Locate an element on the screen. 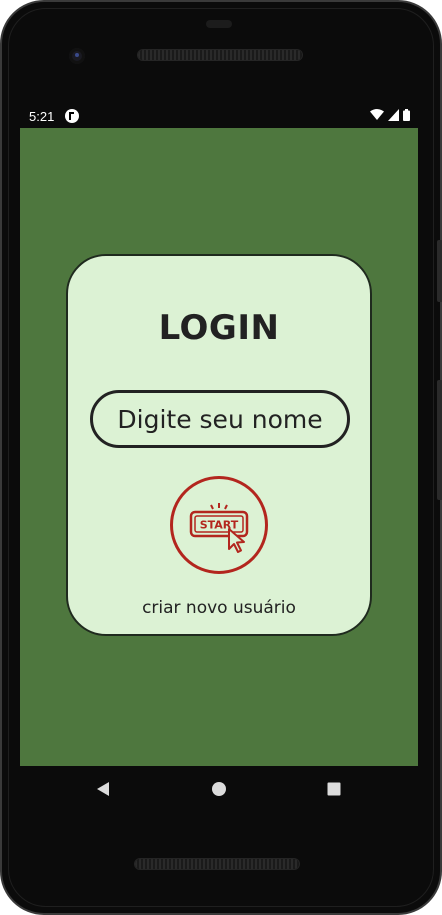 The image size is (442, 915). signal-icon is located at coordinates (393, 115).